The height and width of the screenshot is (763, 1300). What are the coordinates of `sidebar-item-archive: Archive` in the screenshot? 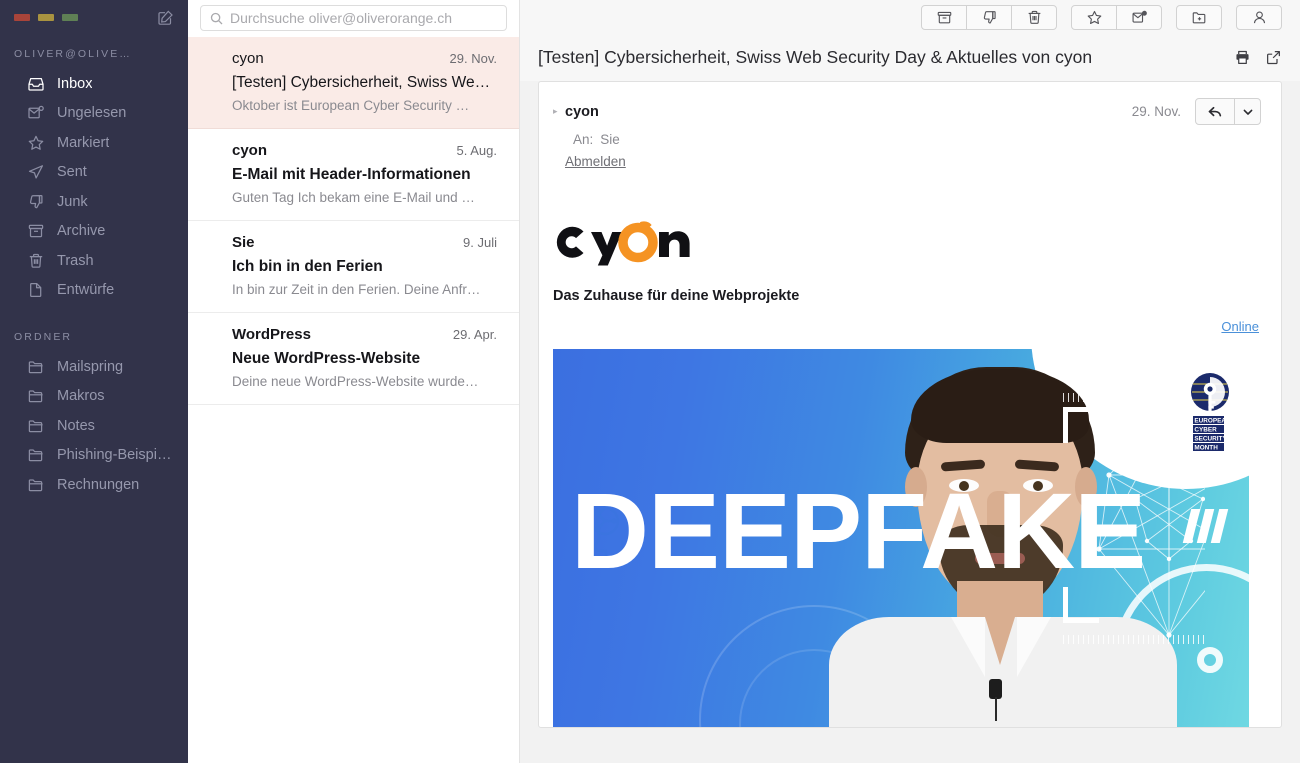 It's located at (94, 232).